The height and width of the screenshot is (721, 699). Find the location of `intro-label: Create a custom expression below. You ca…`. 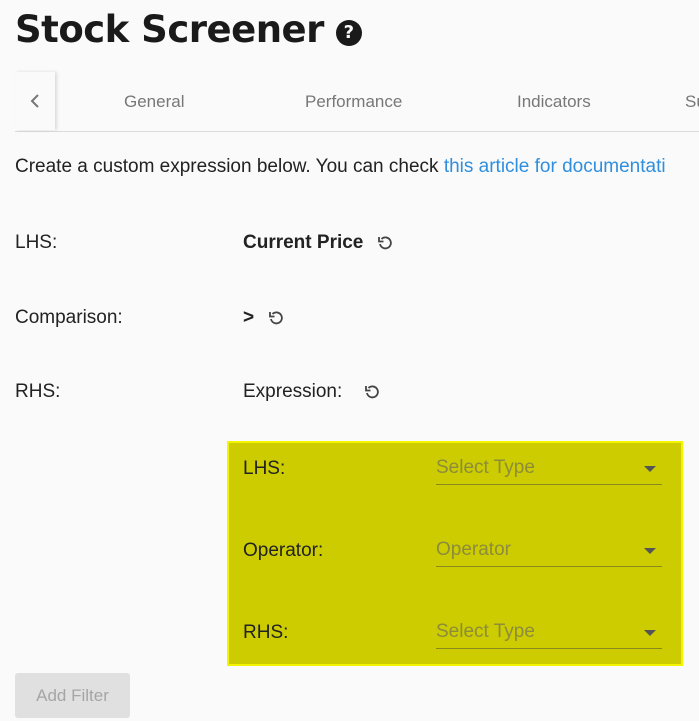

intro-label: Create a custom expression below. You ca… is located at coordinates (229, 166).